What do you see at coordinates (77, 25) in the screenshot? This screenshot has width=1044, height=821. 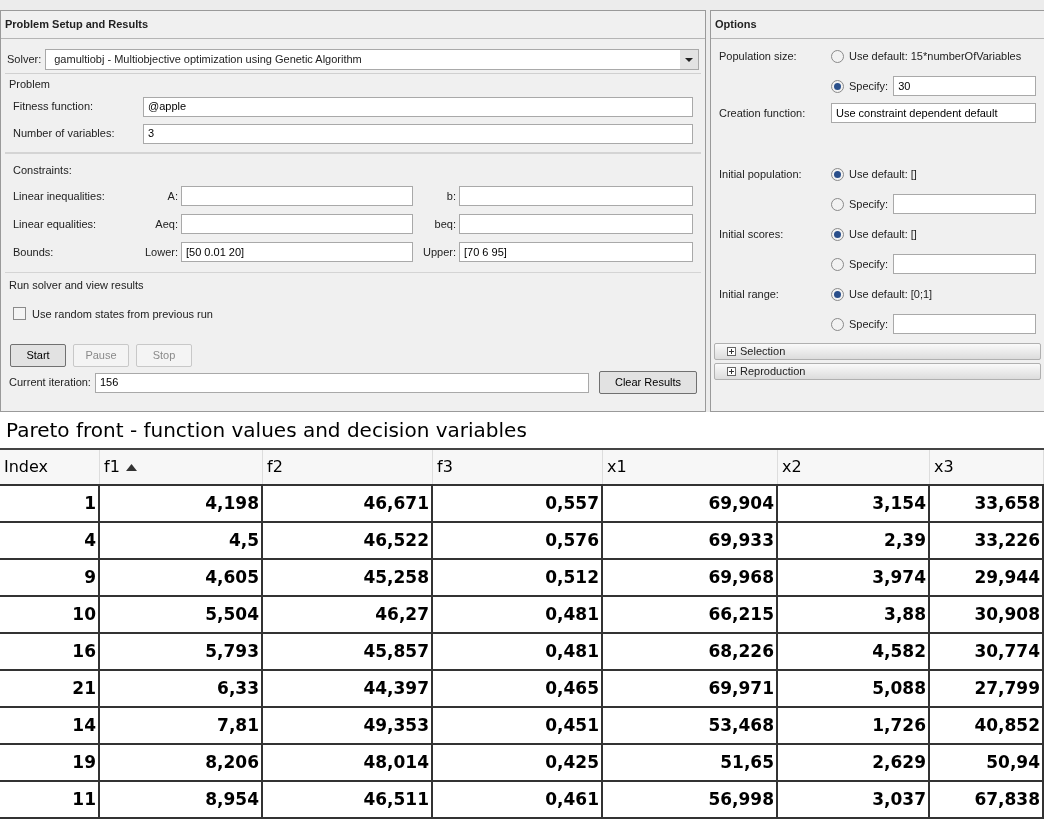 I see `panel-title: Problem Setup and Results` at bounding box center [77, 25].